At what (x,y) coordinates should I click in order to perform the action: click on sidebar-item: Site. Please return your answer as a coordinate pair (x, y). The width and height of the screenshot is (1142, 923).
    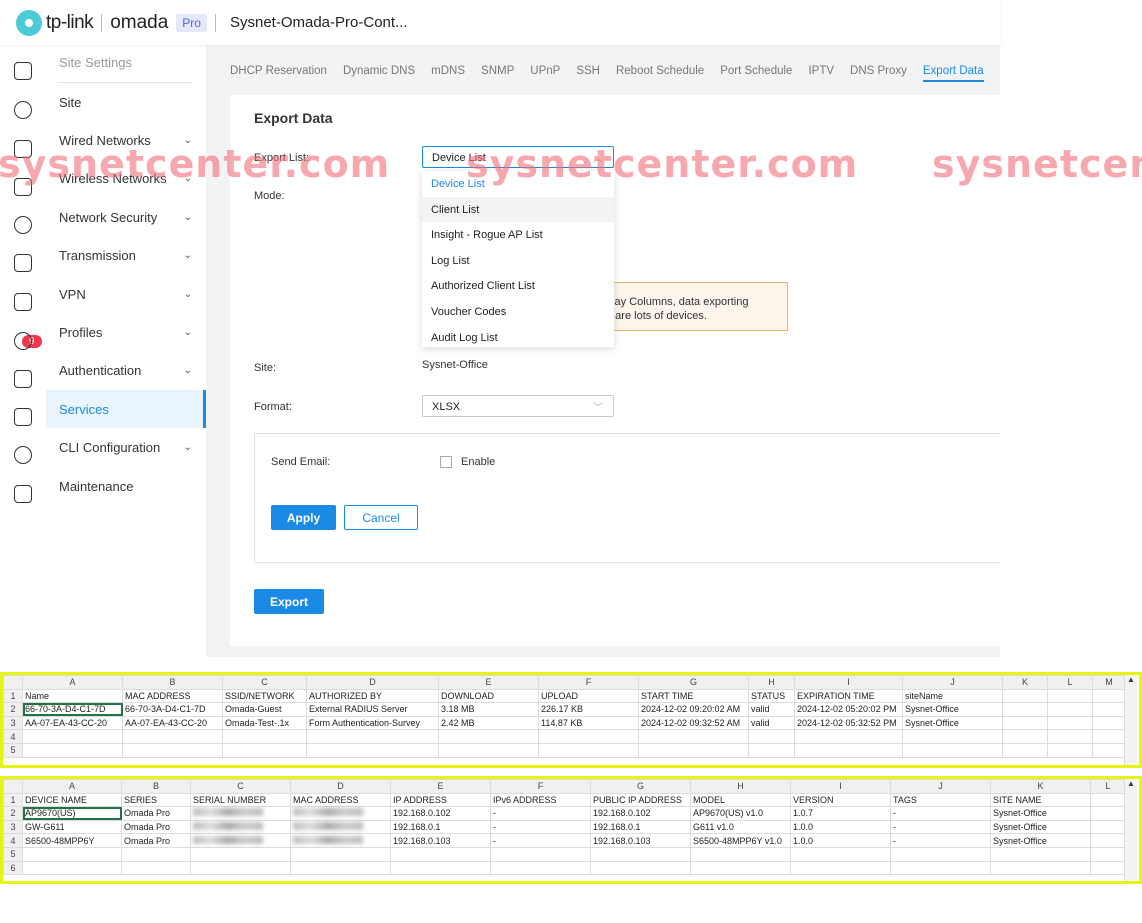
    Looking at the image, I should click on (126, 102).